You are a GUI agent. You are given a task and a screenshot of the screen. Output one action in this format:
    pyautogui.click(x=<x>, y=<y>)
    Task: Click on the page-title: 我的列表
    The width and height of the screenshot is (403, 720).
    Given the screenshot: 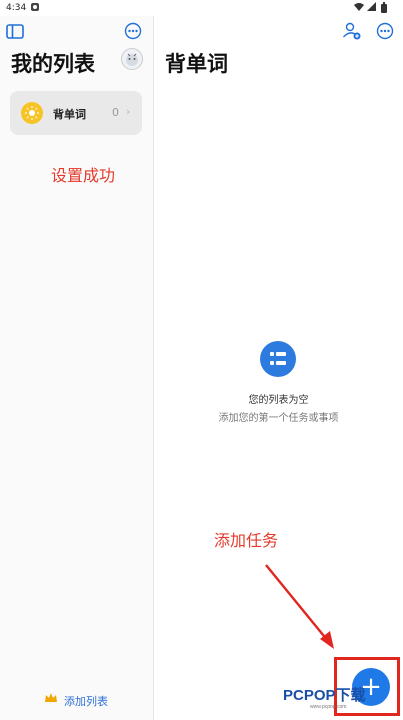 What is the action you would take?
    pyautogui.click(x=53, y=64)
    